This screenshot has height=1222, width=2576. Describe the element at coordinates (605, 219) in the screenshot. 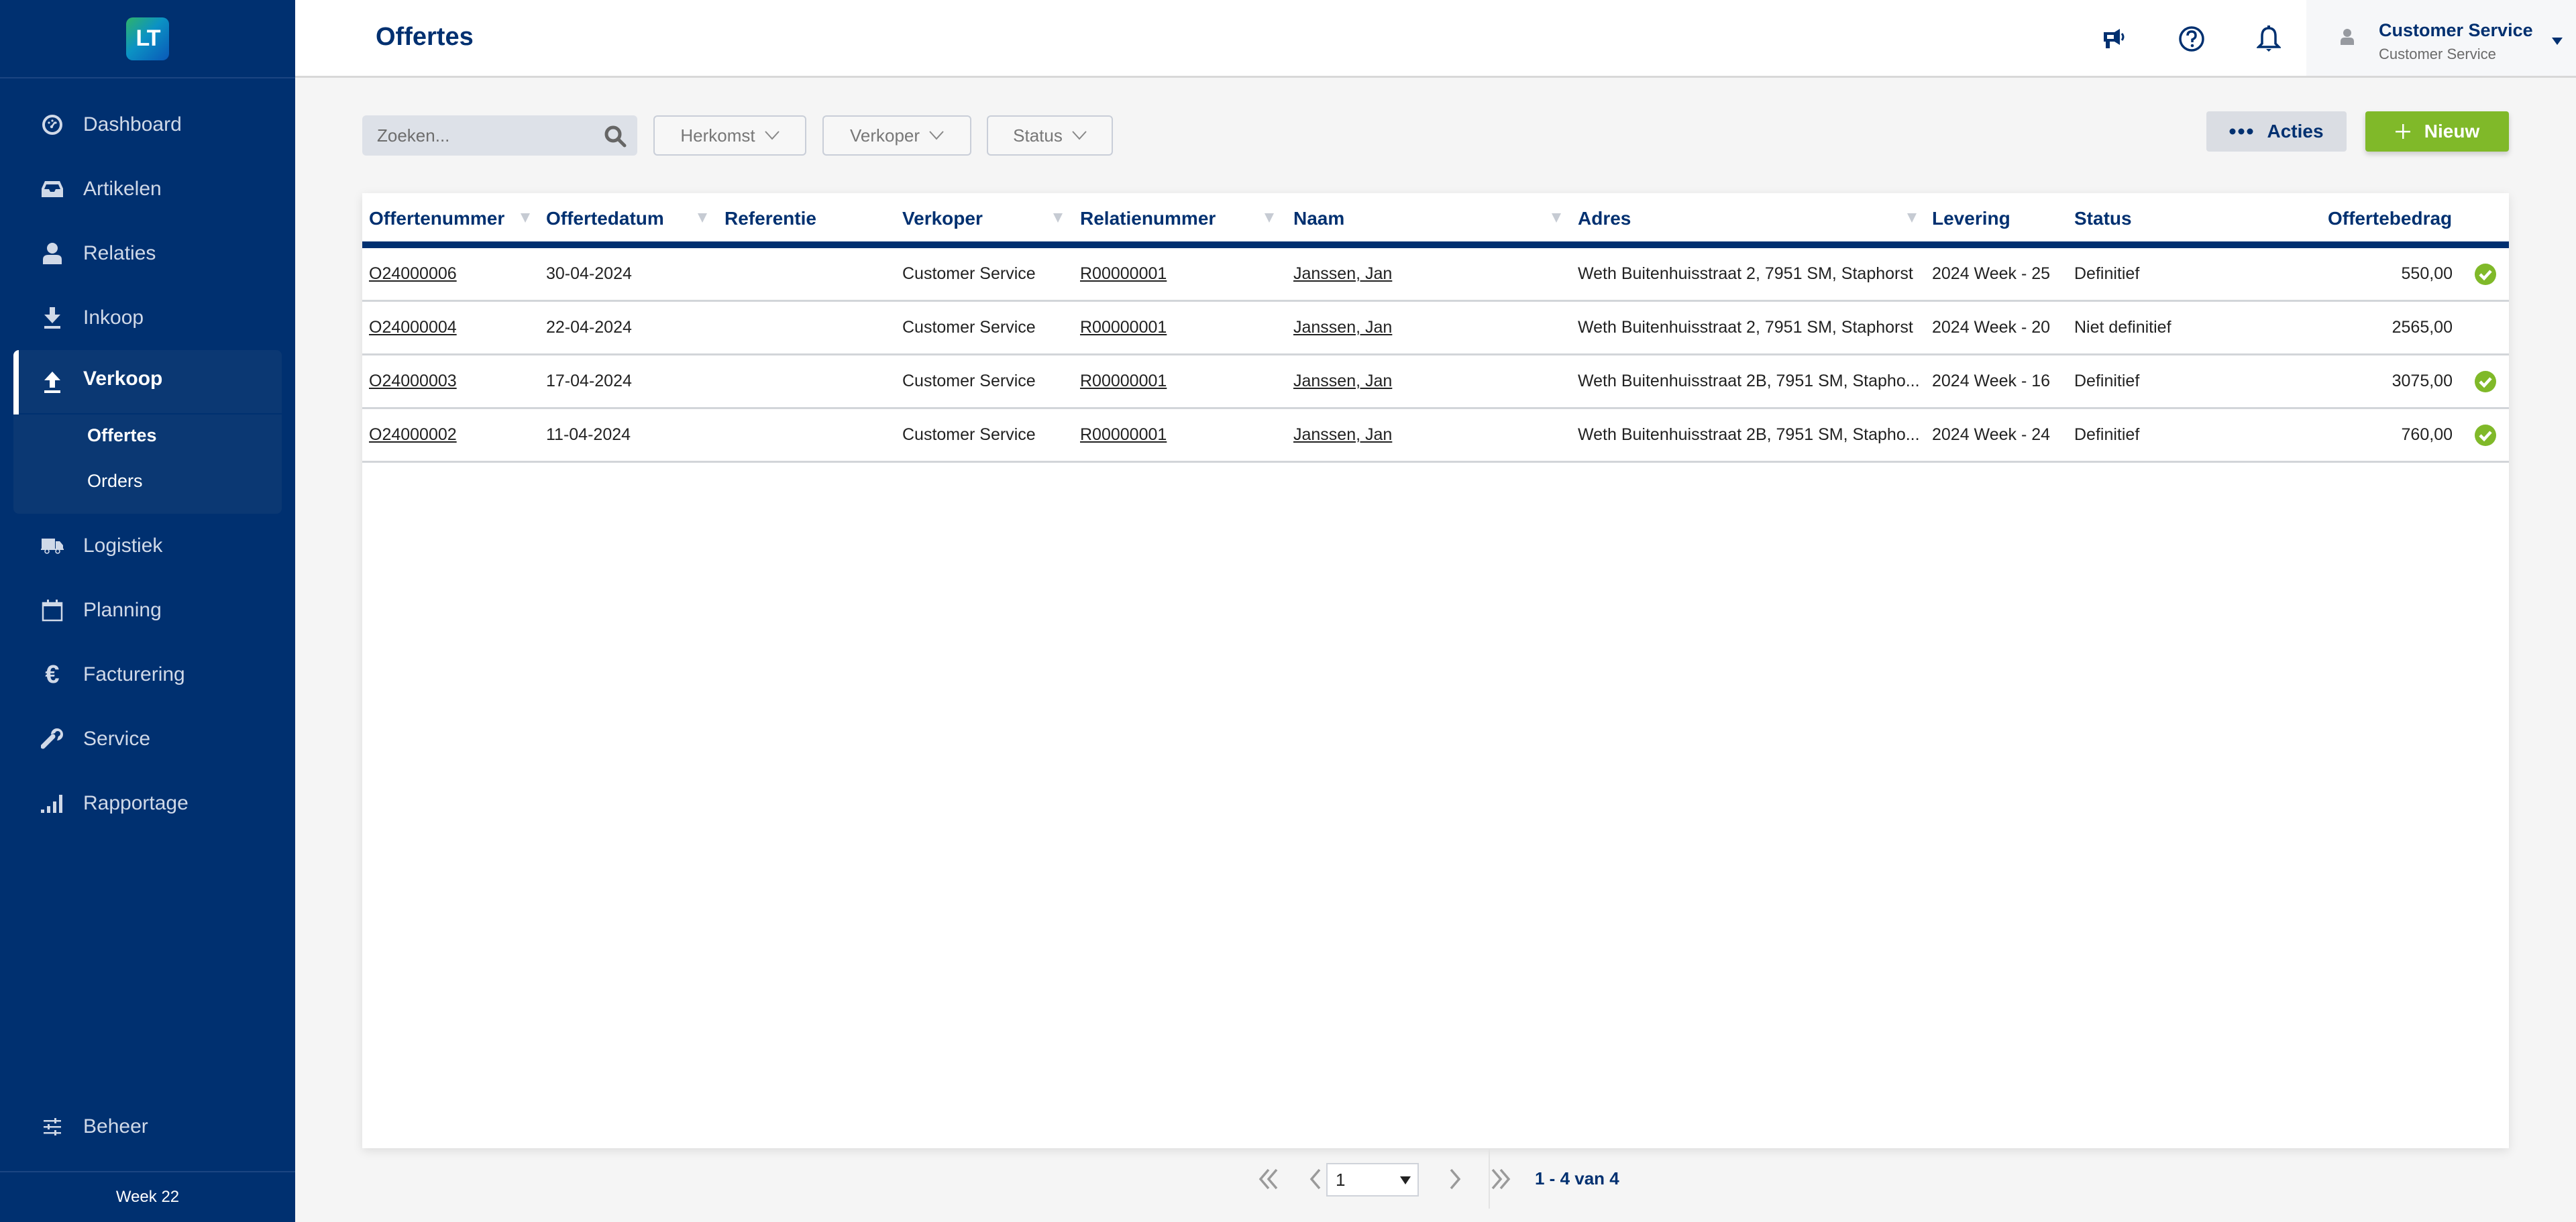

I see `column-header-offertedatum: Offertedatum` at that location.